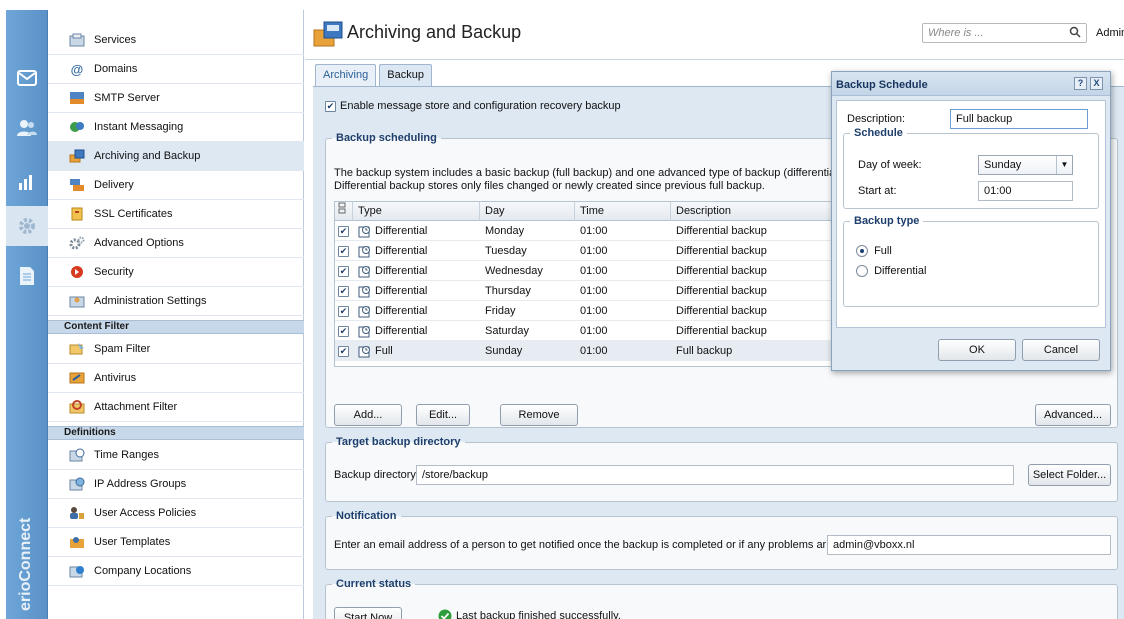 This screenshot has width=1124, height=619. I want to click on tab-archiving: Archiving, so click(346, 75).